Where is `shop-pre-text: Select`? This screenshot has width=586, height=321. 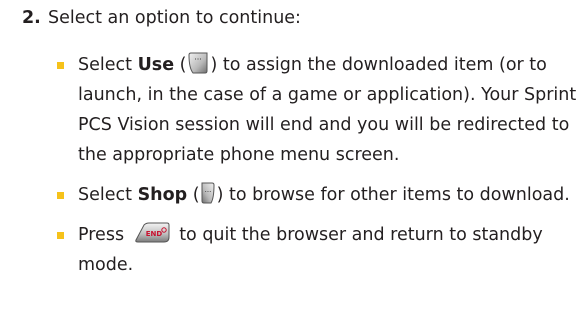
shop-pre-text: Select is located at coordinates (108, 195).